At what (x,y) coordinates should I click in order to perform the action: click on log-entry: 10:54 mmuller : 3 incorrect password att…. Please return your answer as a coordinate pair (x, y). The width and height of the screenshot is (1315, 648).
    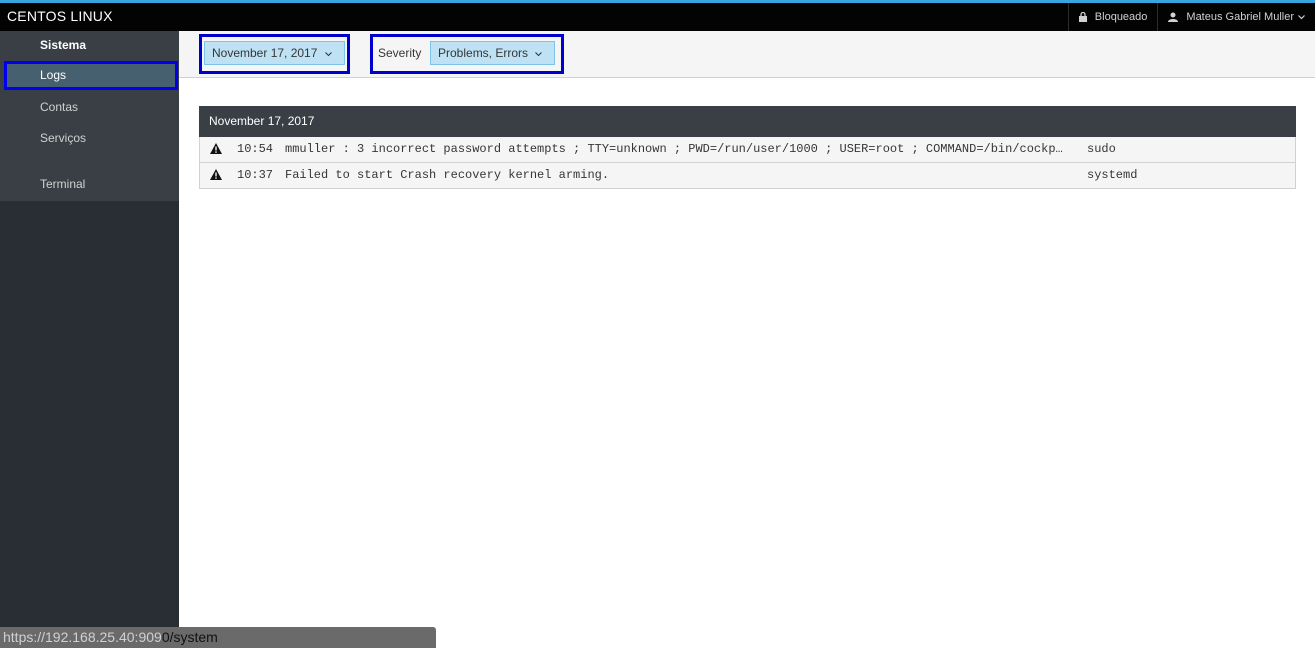
    Looking at the image, I should click on (747, 150).